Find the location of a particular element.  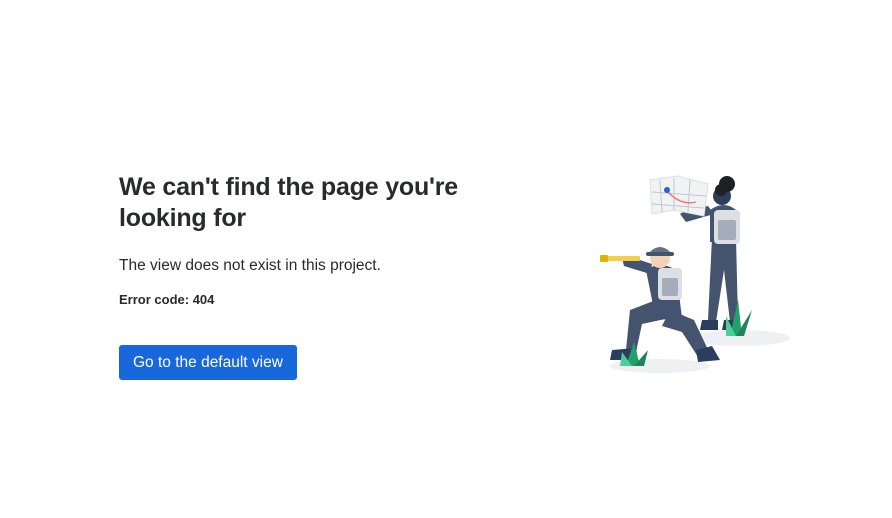

error-code: Error code: 404 is located at coordinates (319, 300).